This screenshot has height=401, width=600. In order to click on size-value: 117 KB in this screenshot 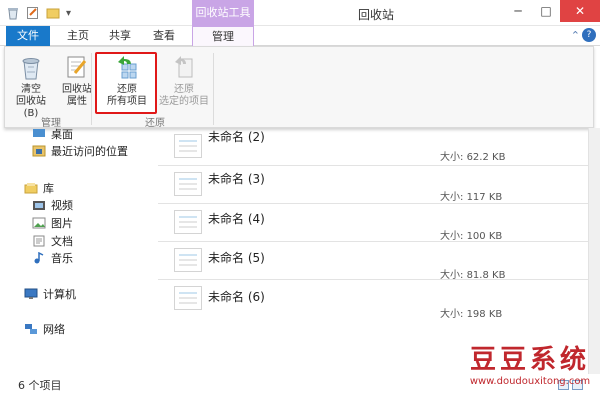, I will do `click(484, 197)`.